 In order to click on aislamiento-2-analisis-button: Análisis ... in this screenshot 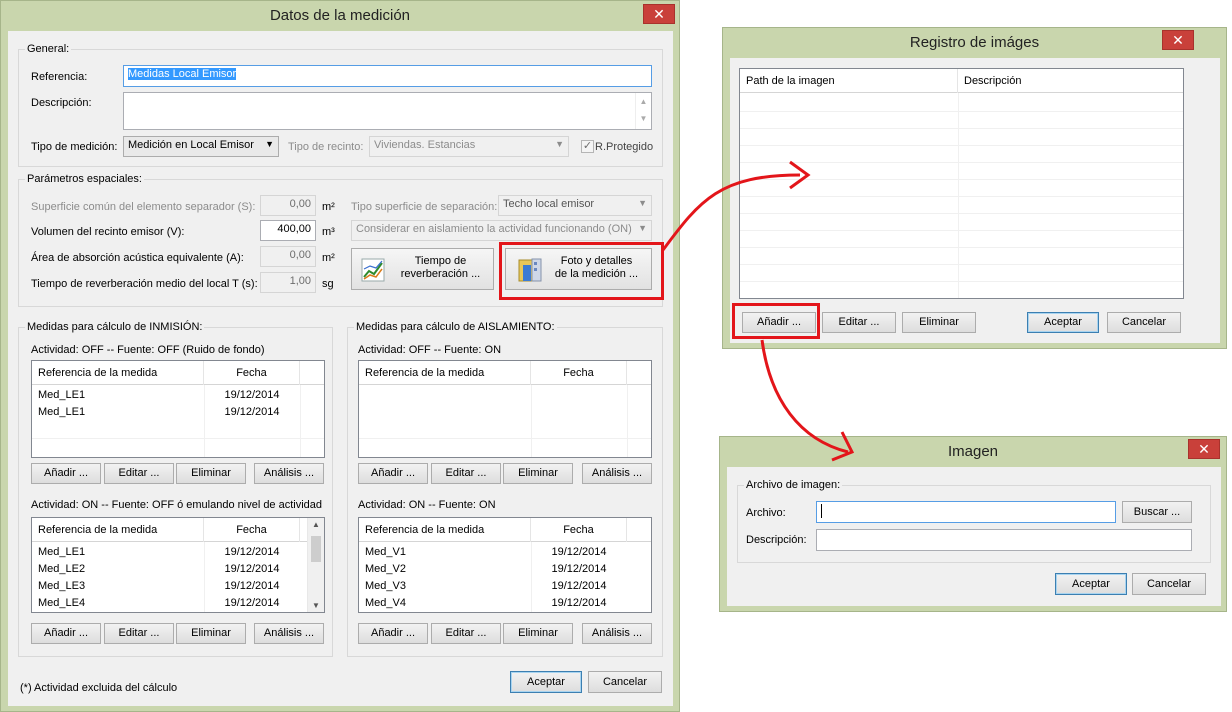, I will do `click(617, 633)`.